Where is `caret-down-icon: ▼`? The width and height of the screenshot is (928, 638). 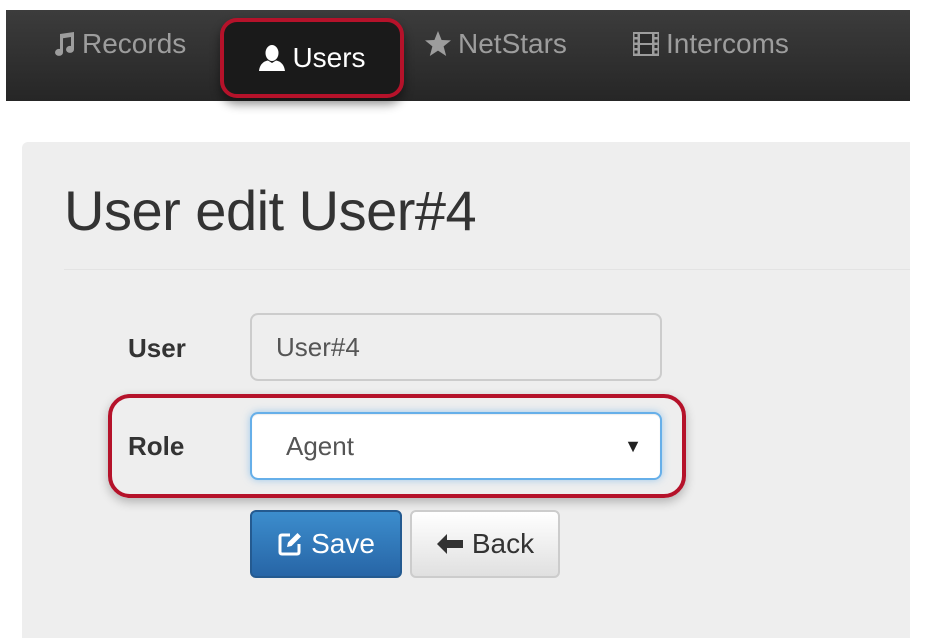
caret-down-icon: ▼ is located at coordinates (633, 445).